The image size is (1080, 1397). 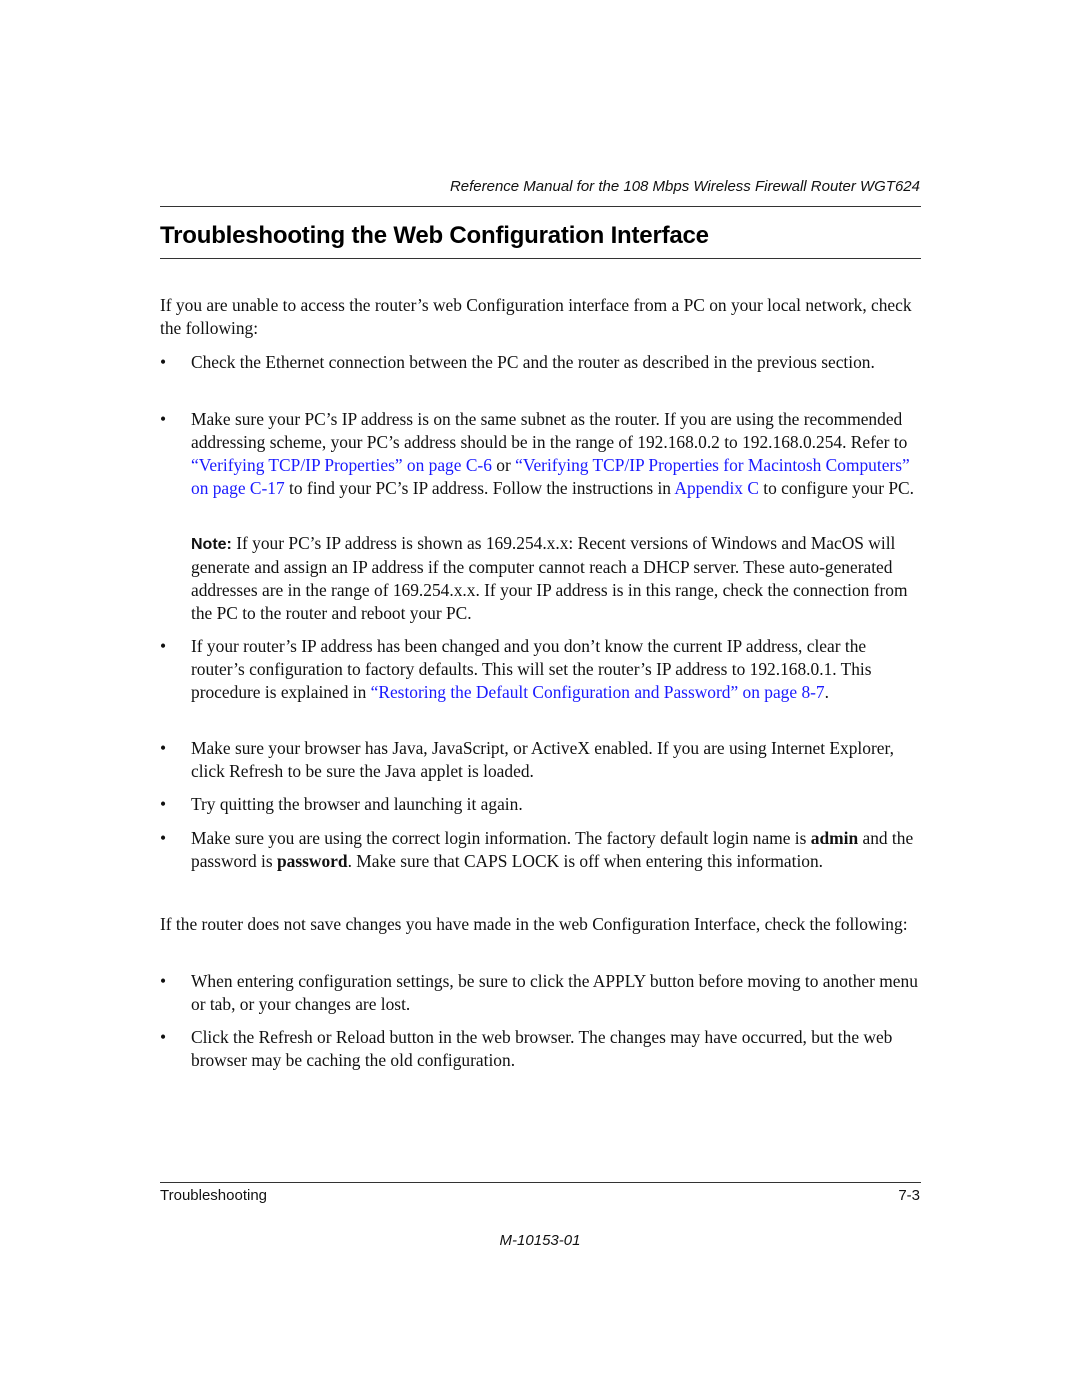 What do you see at coordinates (540, 1182) in the screenshot?
I see `footer-rule` at bounding box center [540, 1182].